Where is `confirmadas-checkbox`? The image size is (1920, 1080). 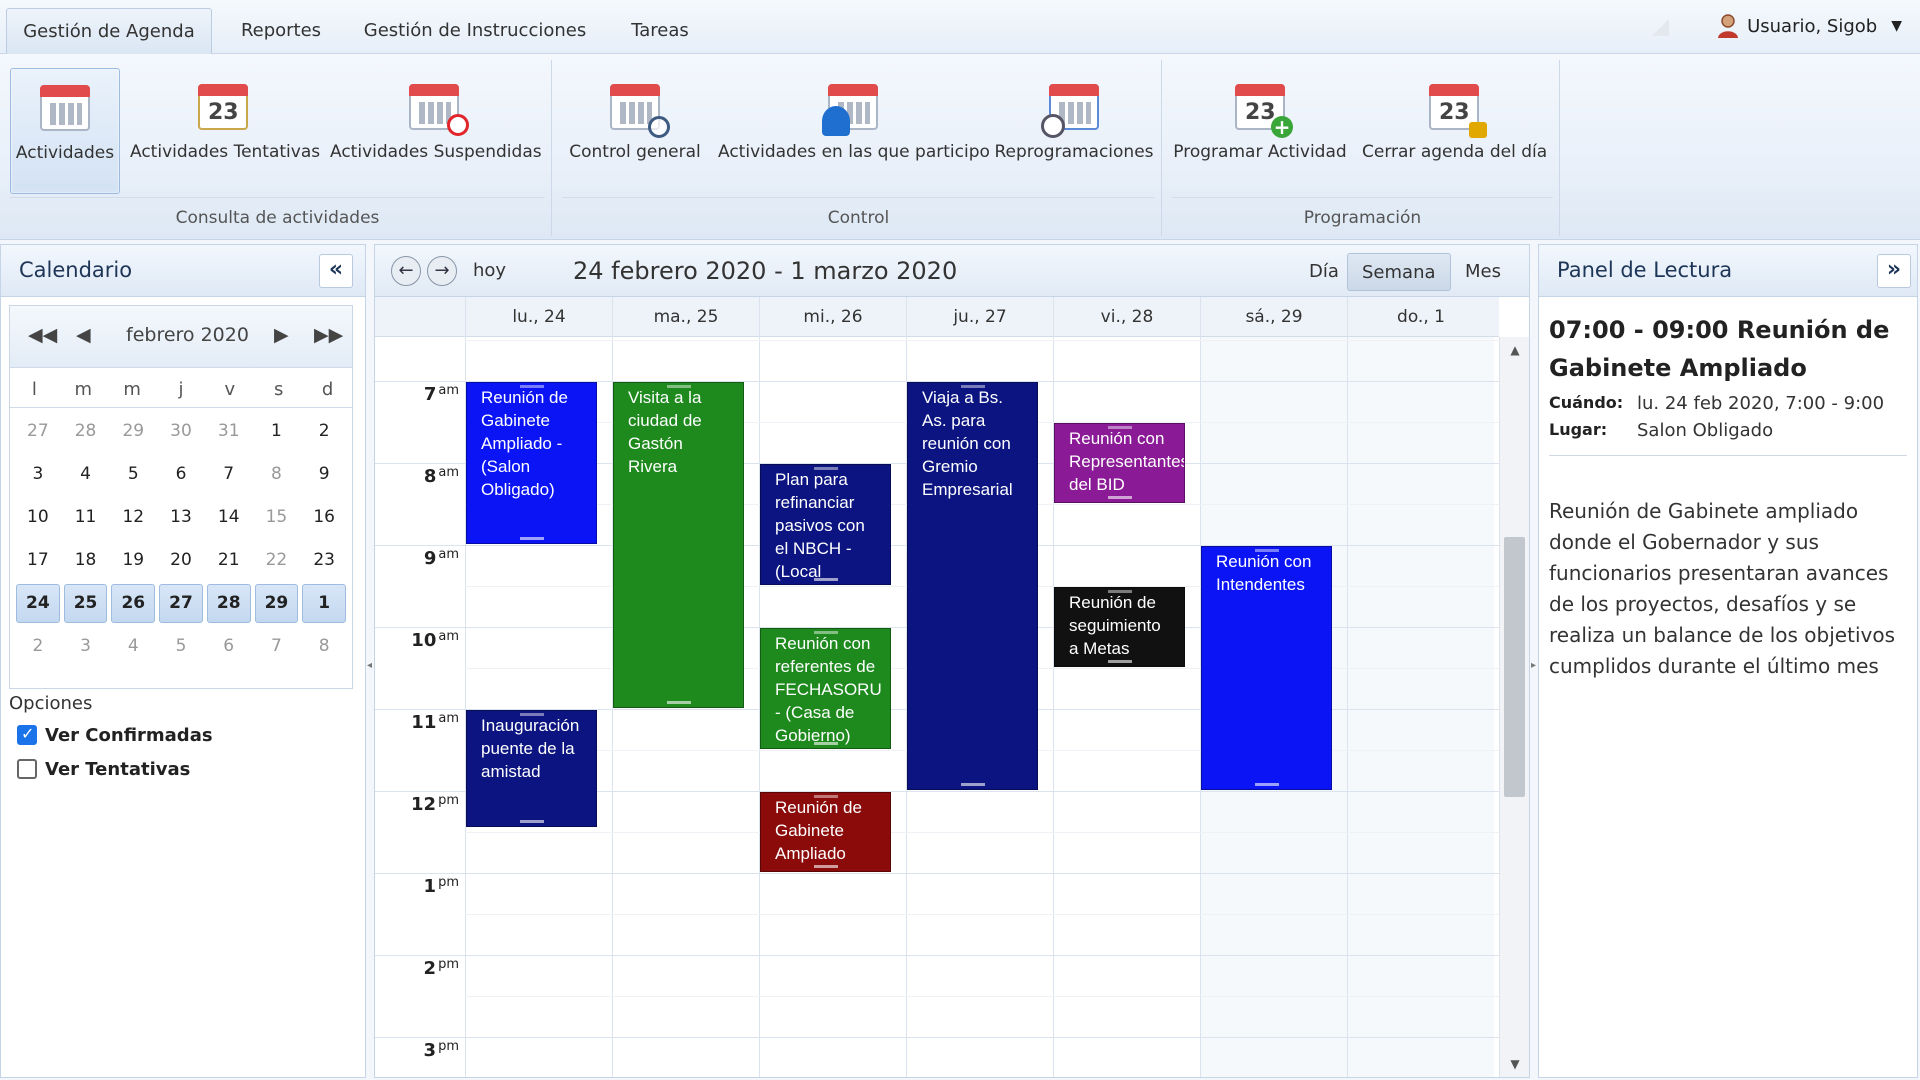 confirmadas-checkbox is located at coordinates (27, 734).